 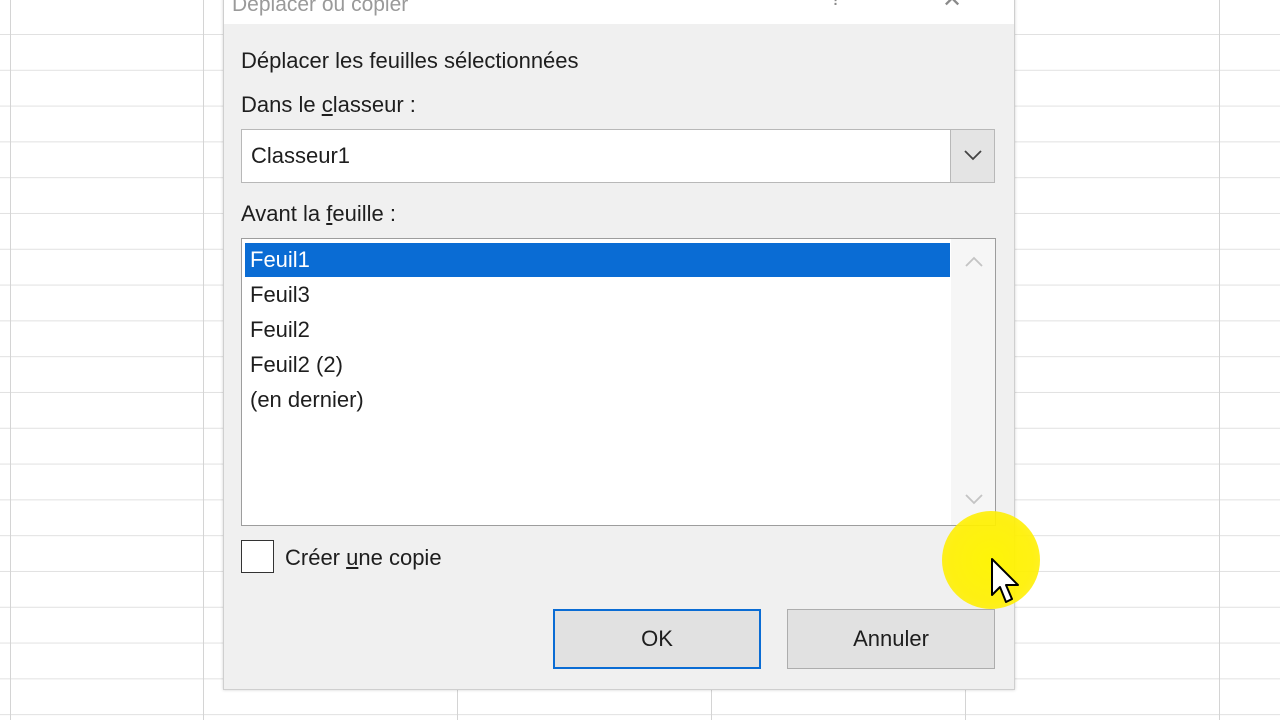 I want to click on list-item-feuil3: Feuil3, so click(x=597, y=295).